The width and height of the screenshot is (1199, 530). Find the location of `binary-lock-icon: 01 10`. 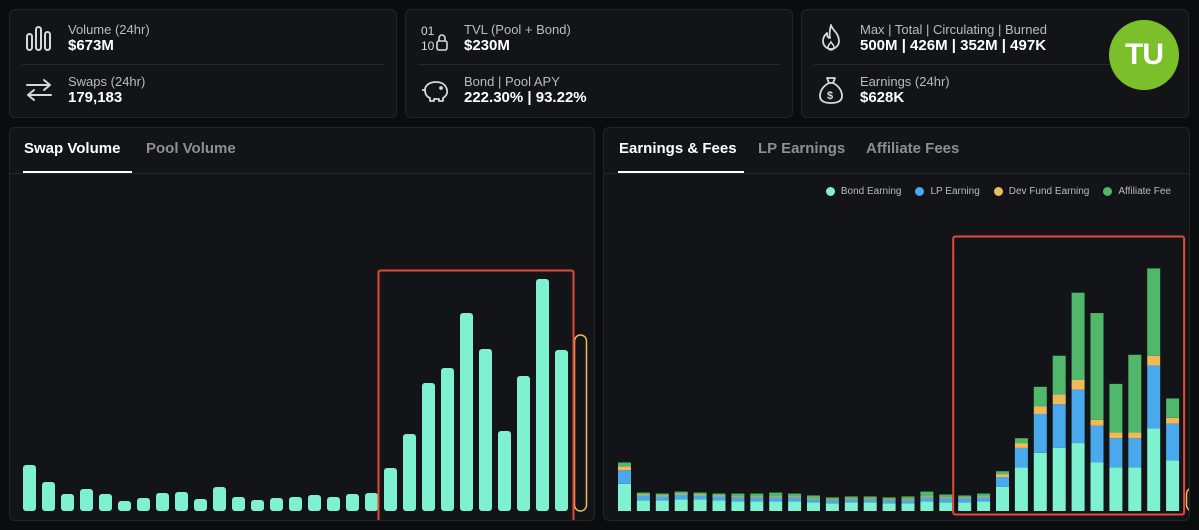

binary-lock-icon: 01 10 is located at coordinates (435, 38).